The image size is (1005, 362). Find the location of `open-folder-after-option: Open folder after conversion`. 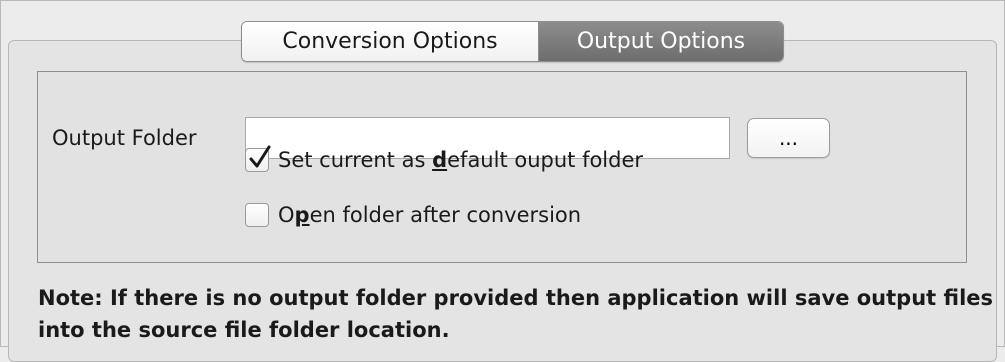

open-folder-after-option: Open folder after conversion is located at coordinates (413, 215).